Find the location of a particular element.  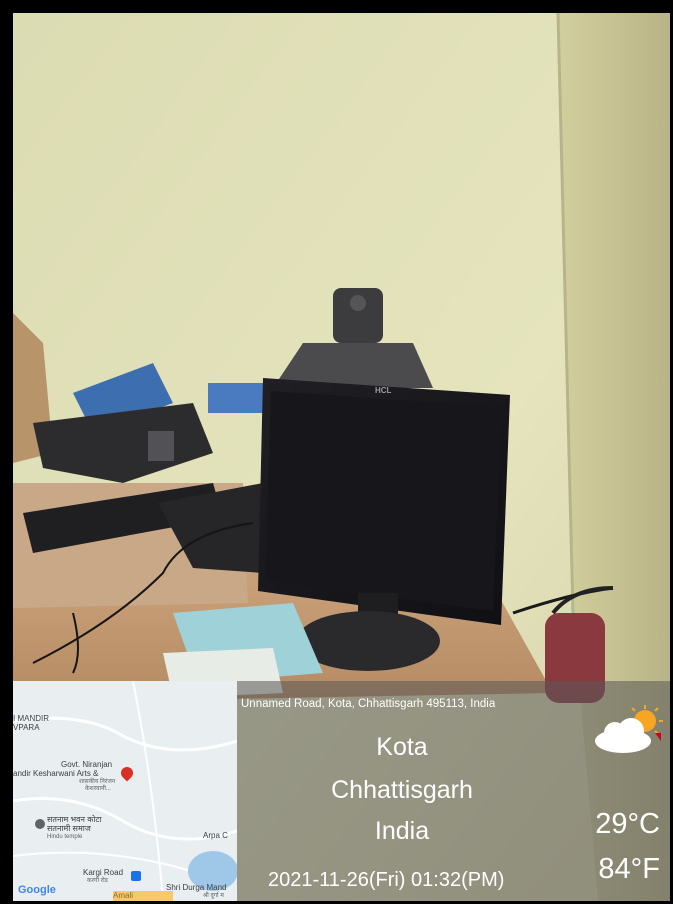

city-text: Kota is located at coordinates (402, 747).